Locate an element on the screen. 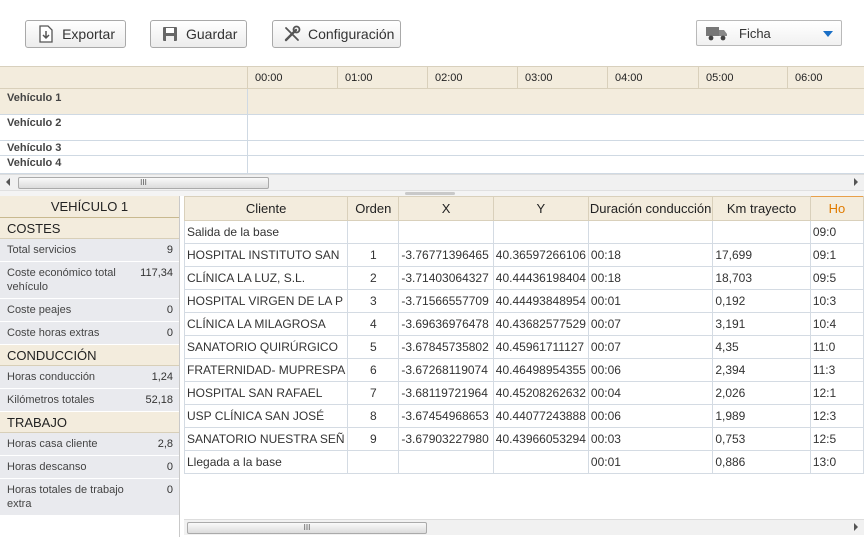 This screenshot has height=537, width=864. column-header: Duración conducción is located at coordinates (650, 208).